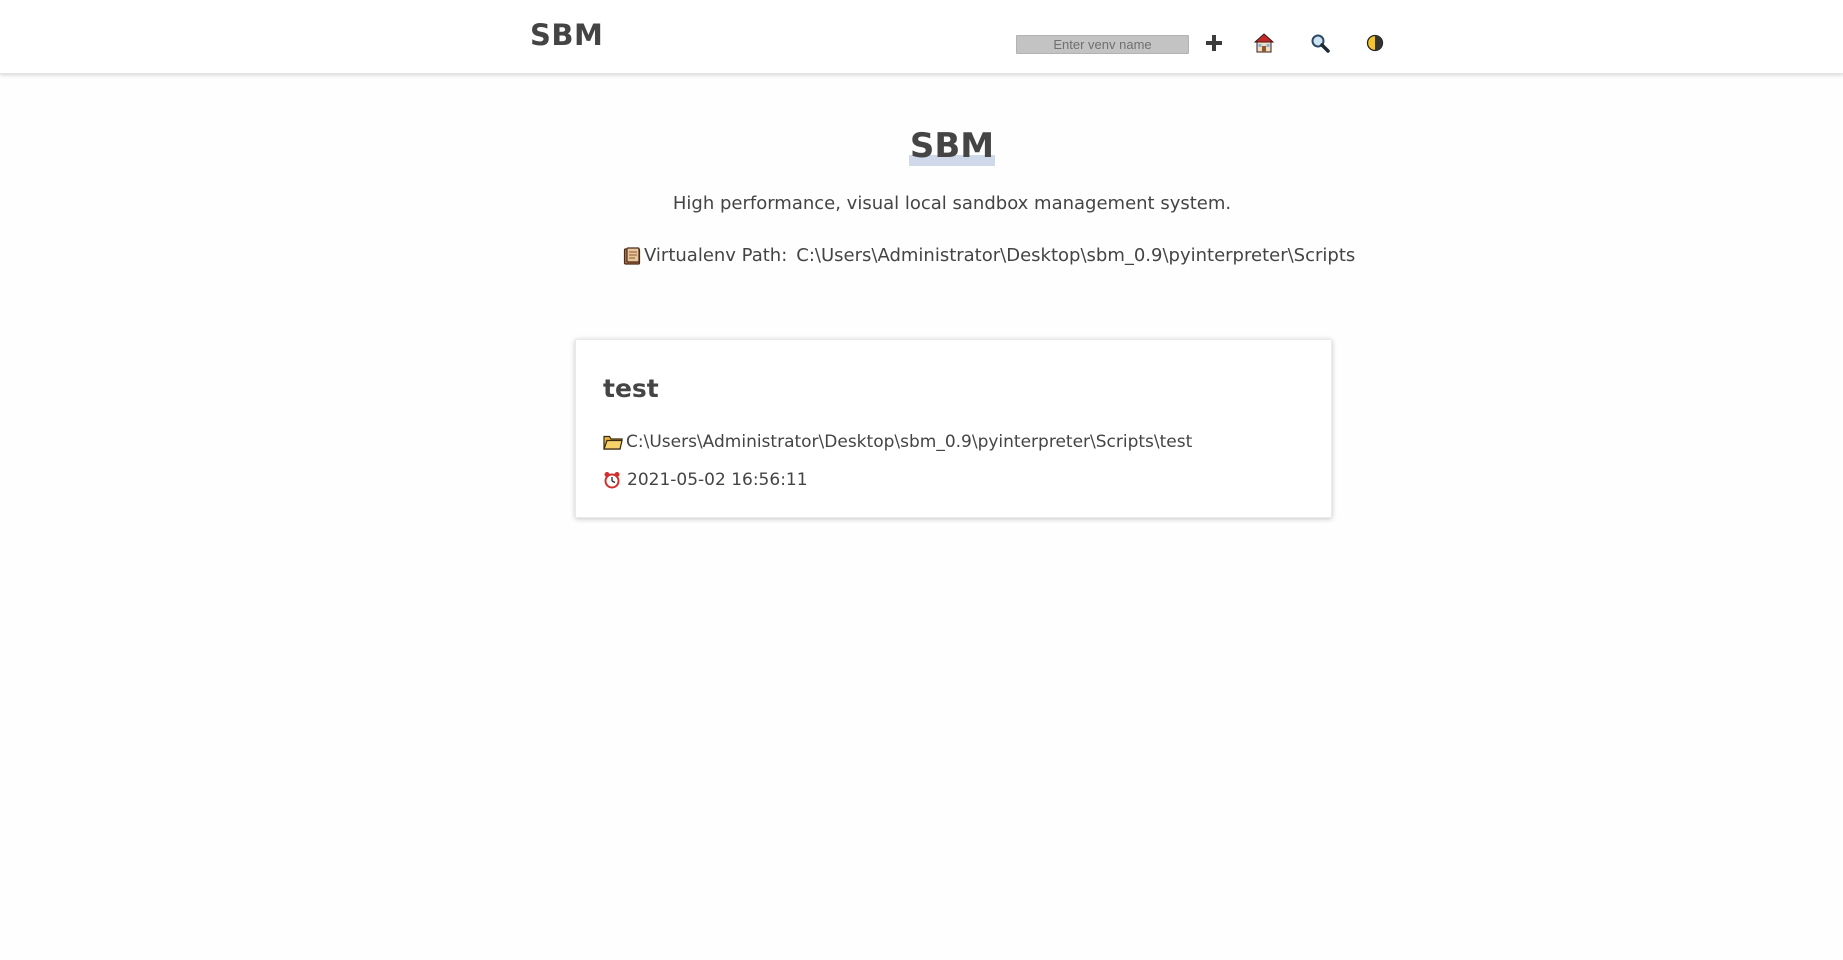  Describe the element at coordinates (631, 388) in the screenshot. I see `venv-name: test` at that location.